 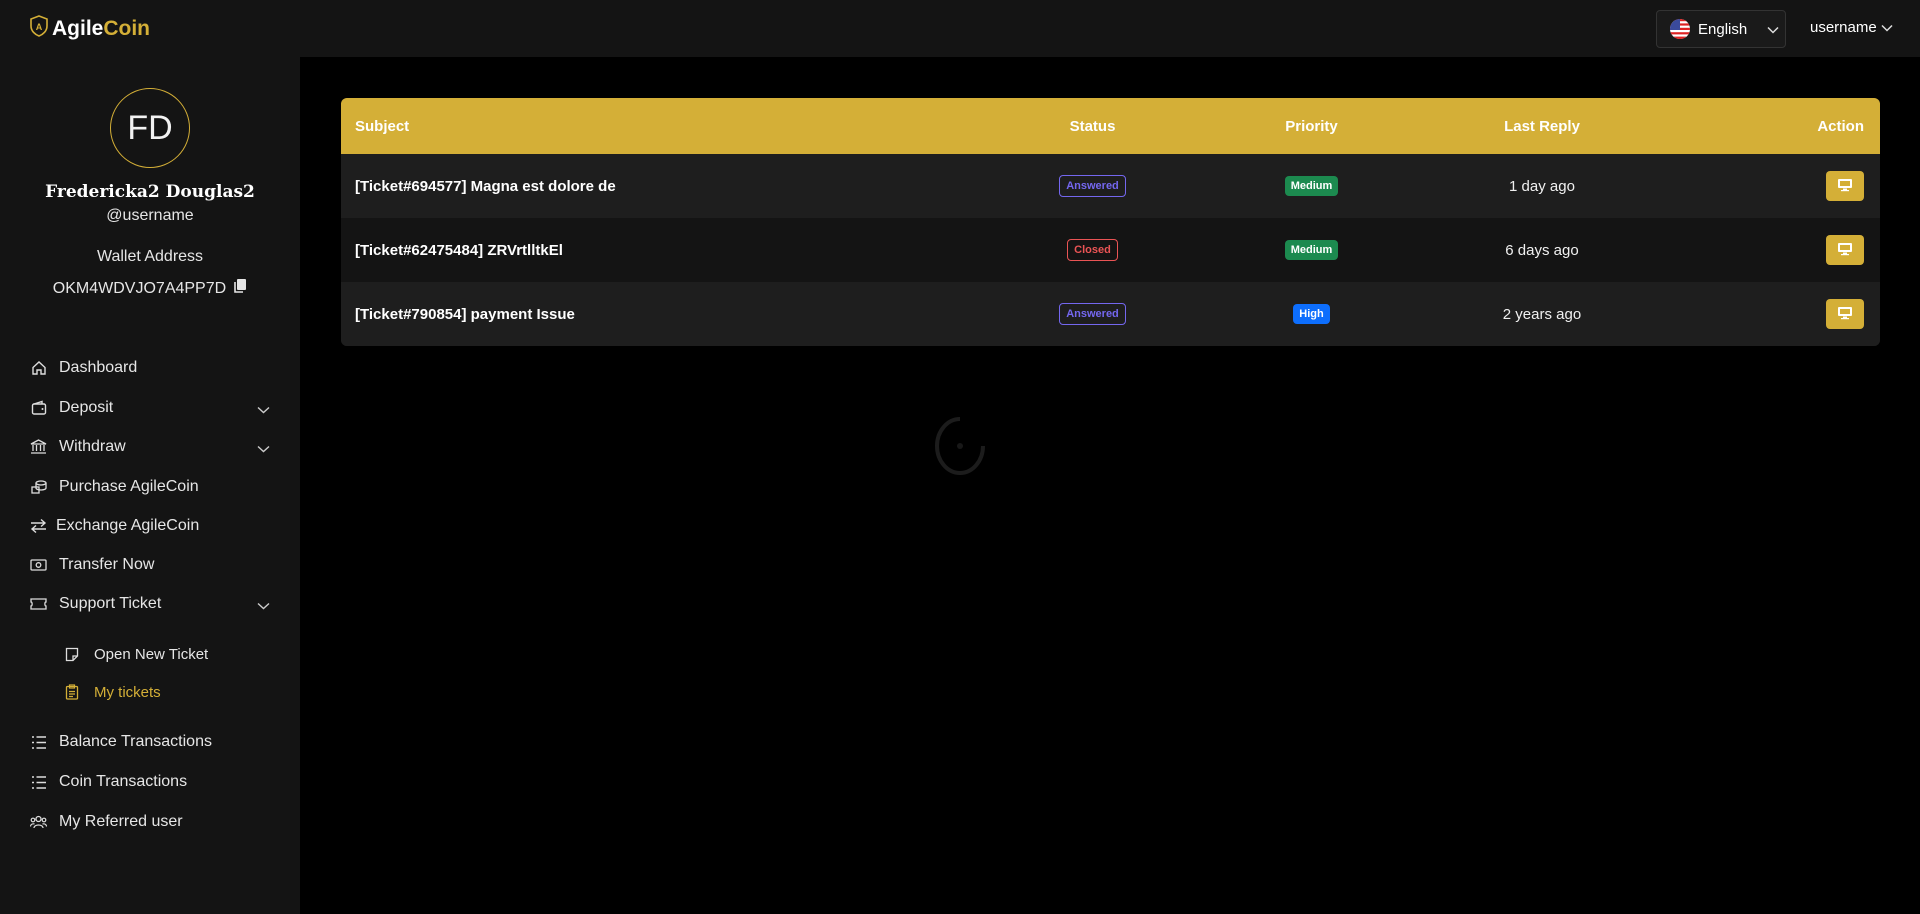 What do you see at coordinates (1311, 314) in the screenshot?
I see `priority-badge: High` at bounding box center [1311, 314].